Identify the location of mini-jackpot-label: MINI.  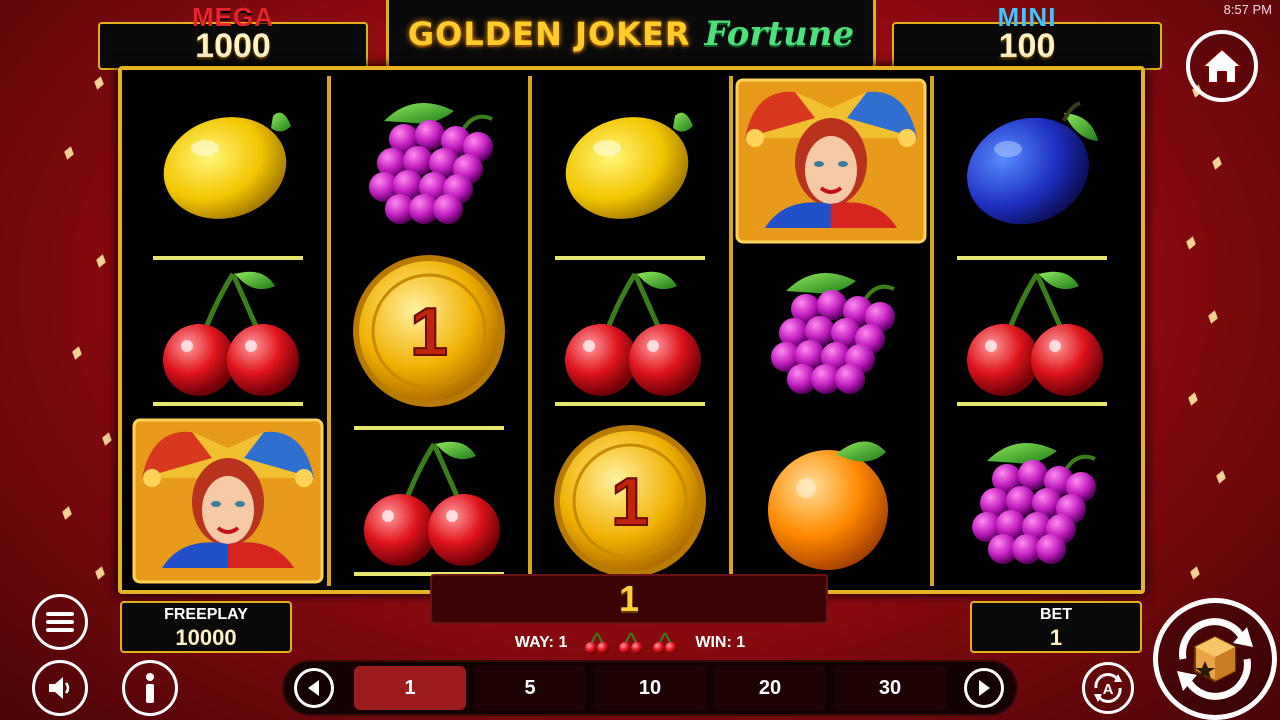
(1027, 17).